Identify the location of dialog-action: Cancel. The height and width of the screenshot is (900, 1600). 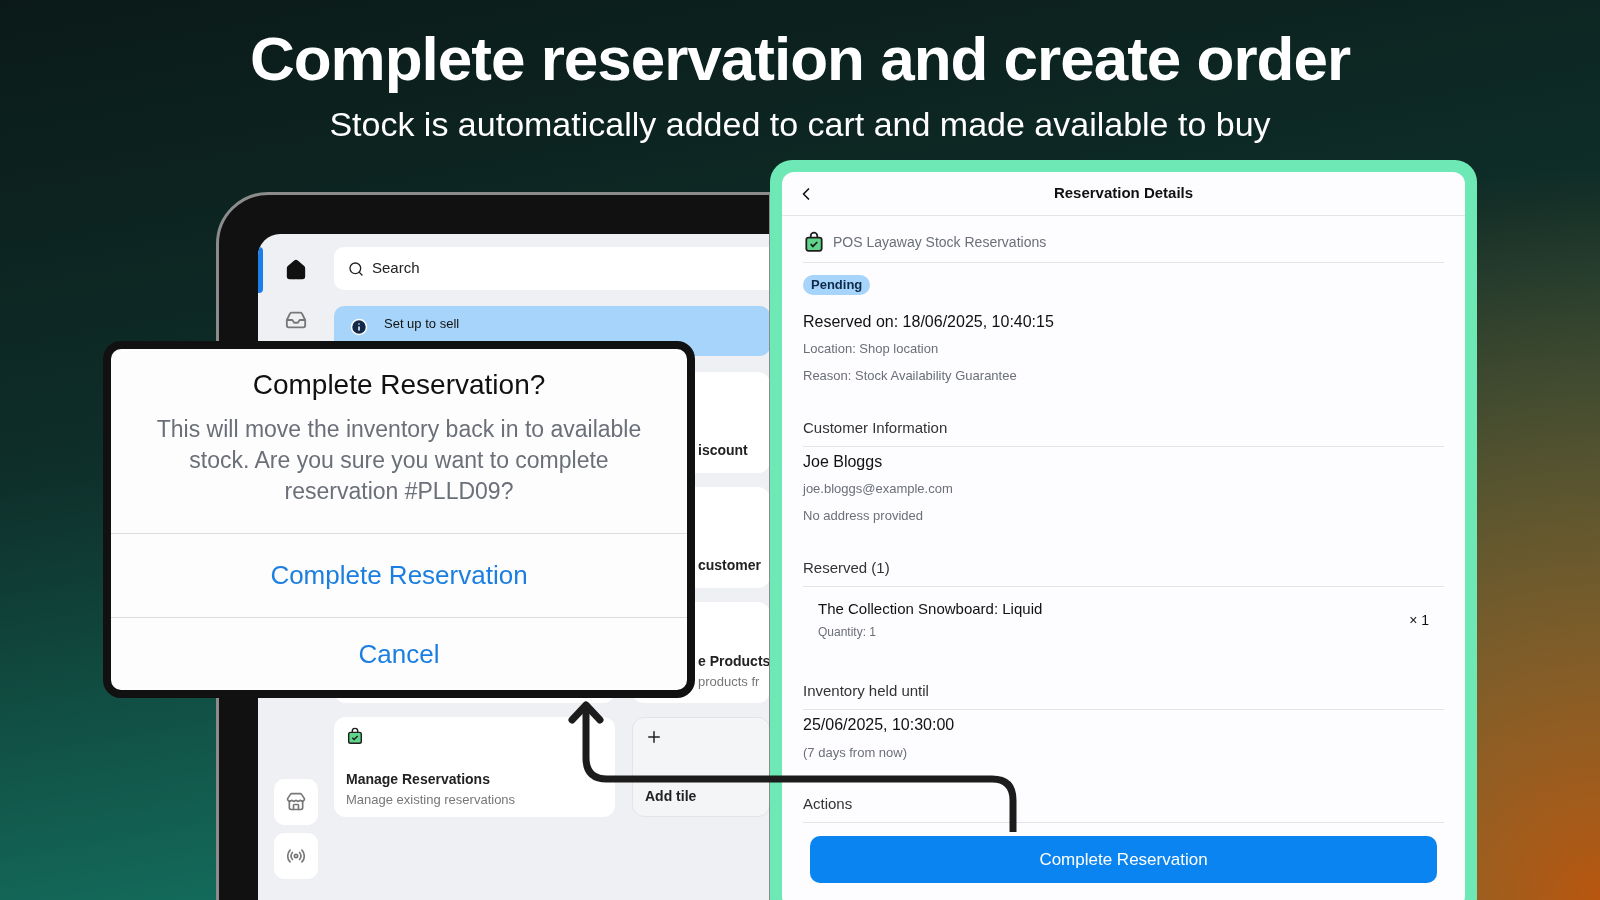
(399, 653).